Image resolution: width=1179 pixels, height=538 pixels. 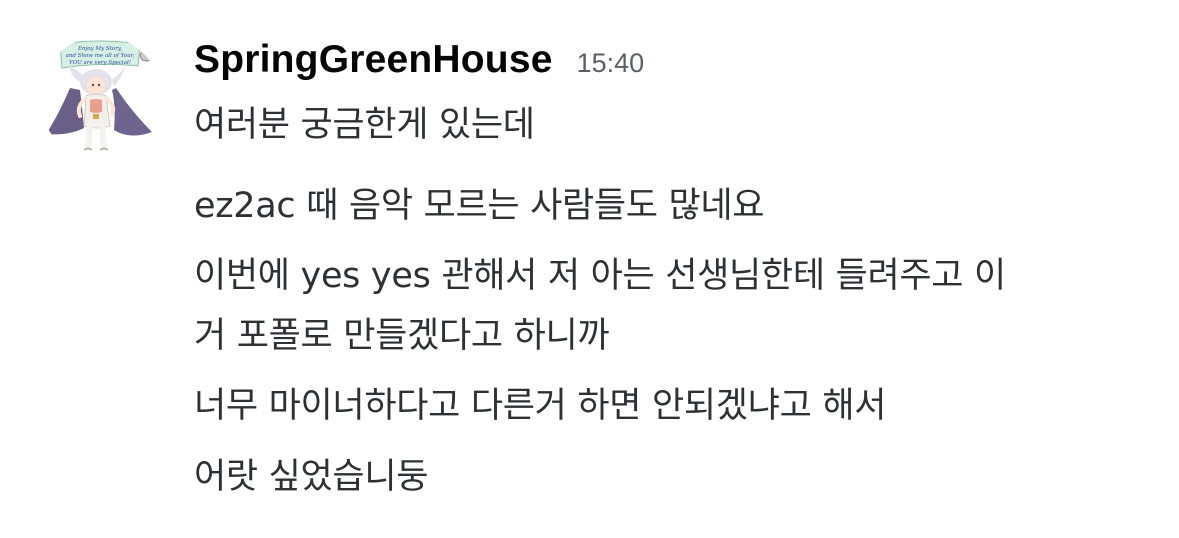 I want to click on timestamp: 15:40, so click(x=611, y=63).